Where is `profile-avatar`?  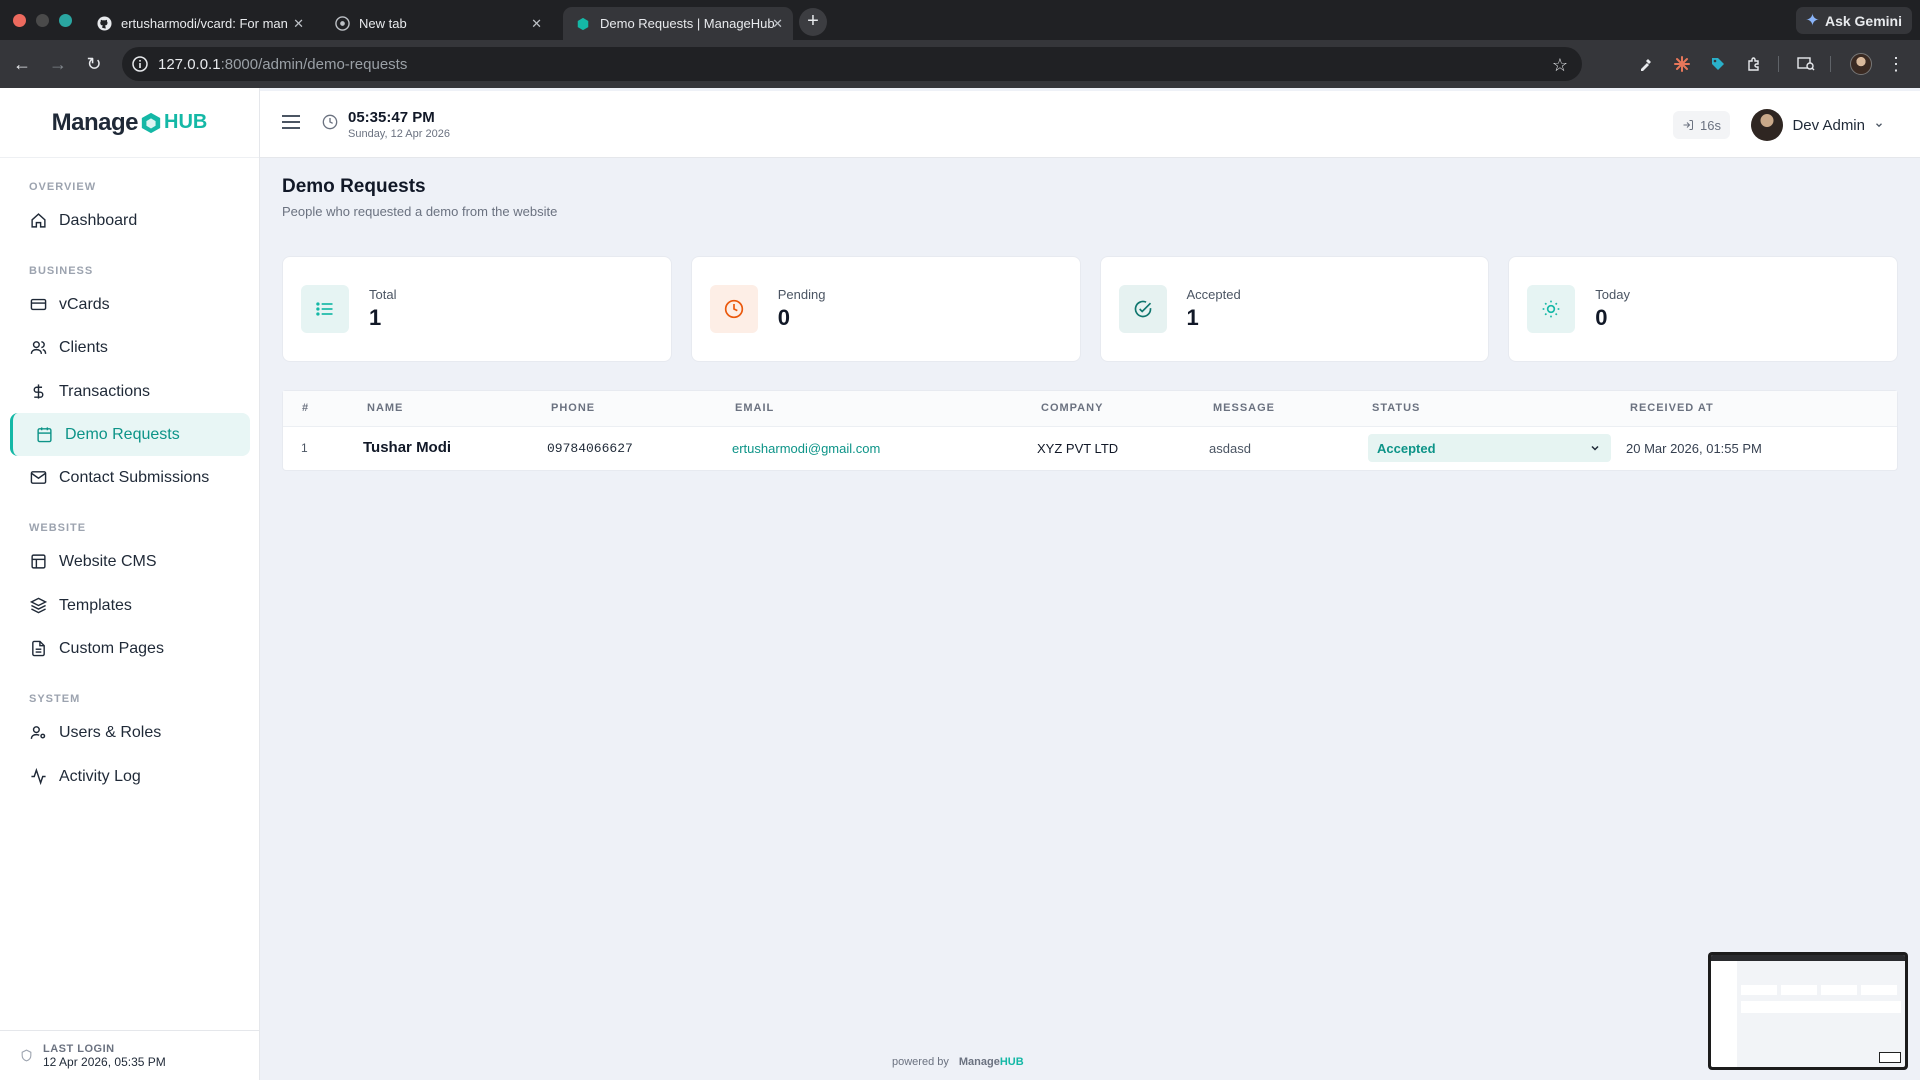
profile-avatar is located at coordinates (1861, 64).